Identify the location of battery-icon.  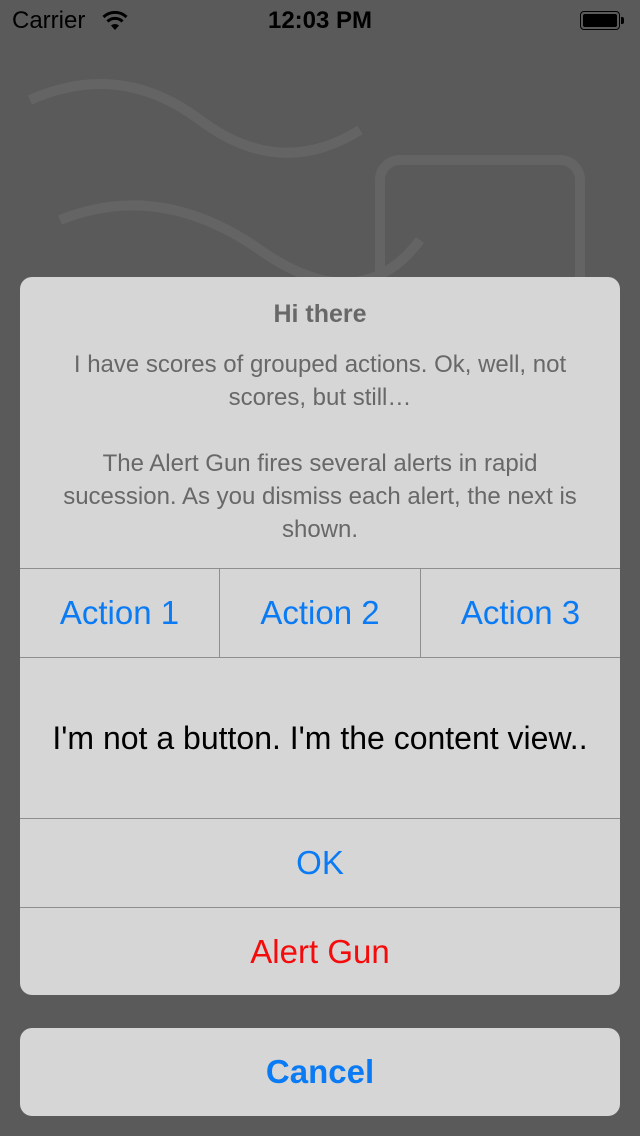
(602, 20).